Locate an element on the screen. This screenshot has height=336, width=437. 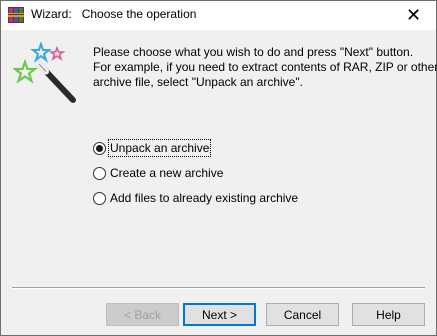
option-create-archive: Create a new archive is located at coordinates (158, 173).